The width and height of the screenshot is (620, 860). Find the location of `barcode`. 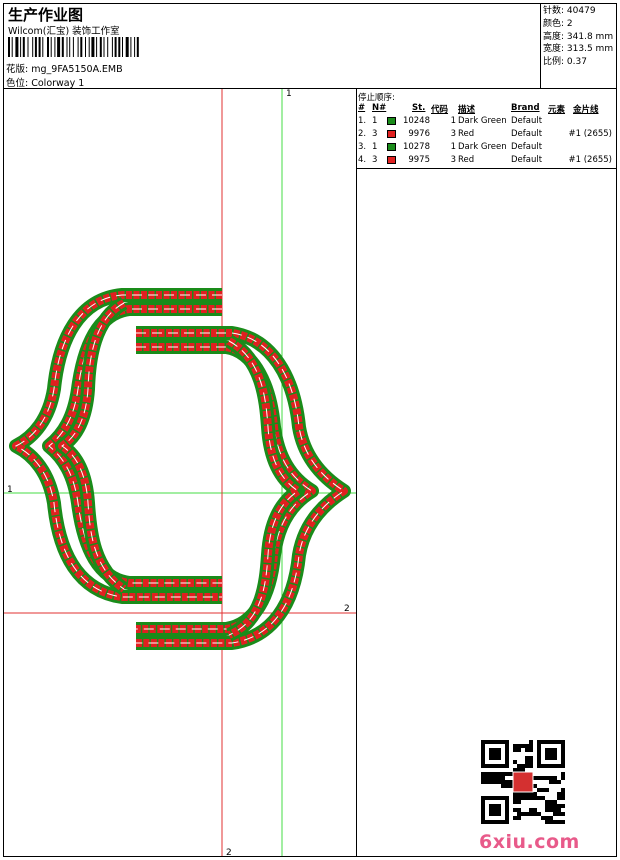

barcode is located at coordinates (73, 47).